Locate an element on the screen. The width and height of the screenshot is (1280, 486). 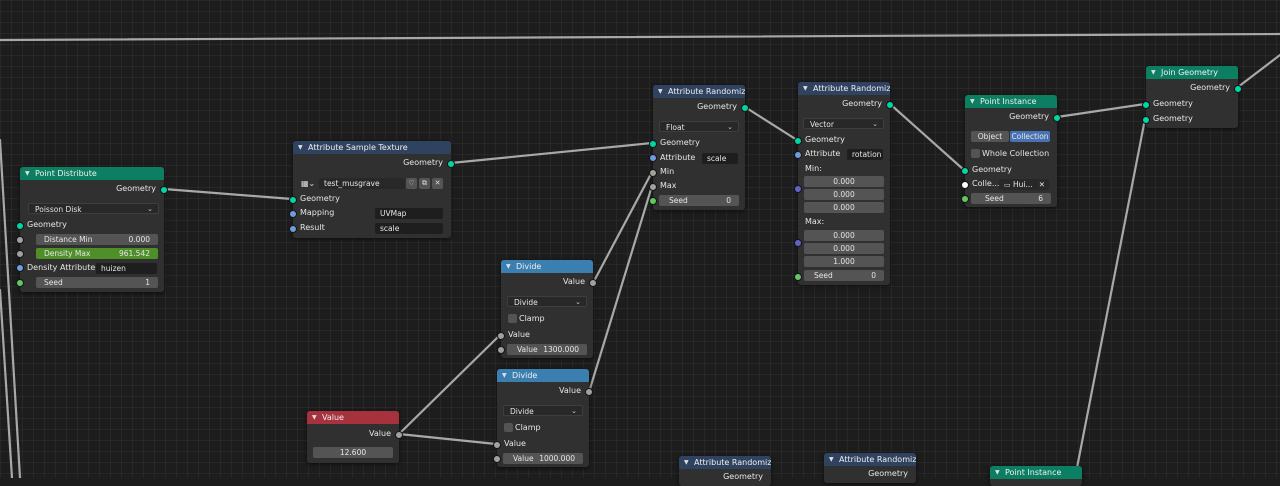
node-header: ▼ Divide is located at coordinates (547, 266).